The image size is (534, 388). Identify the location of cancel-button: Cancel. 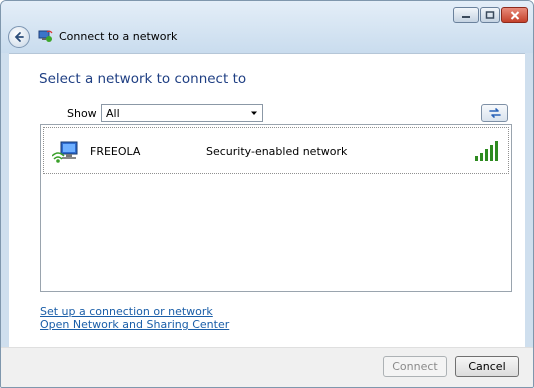
(487, 366).